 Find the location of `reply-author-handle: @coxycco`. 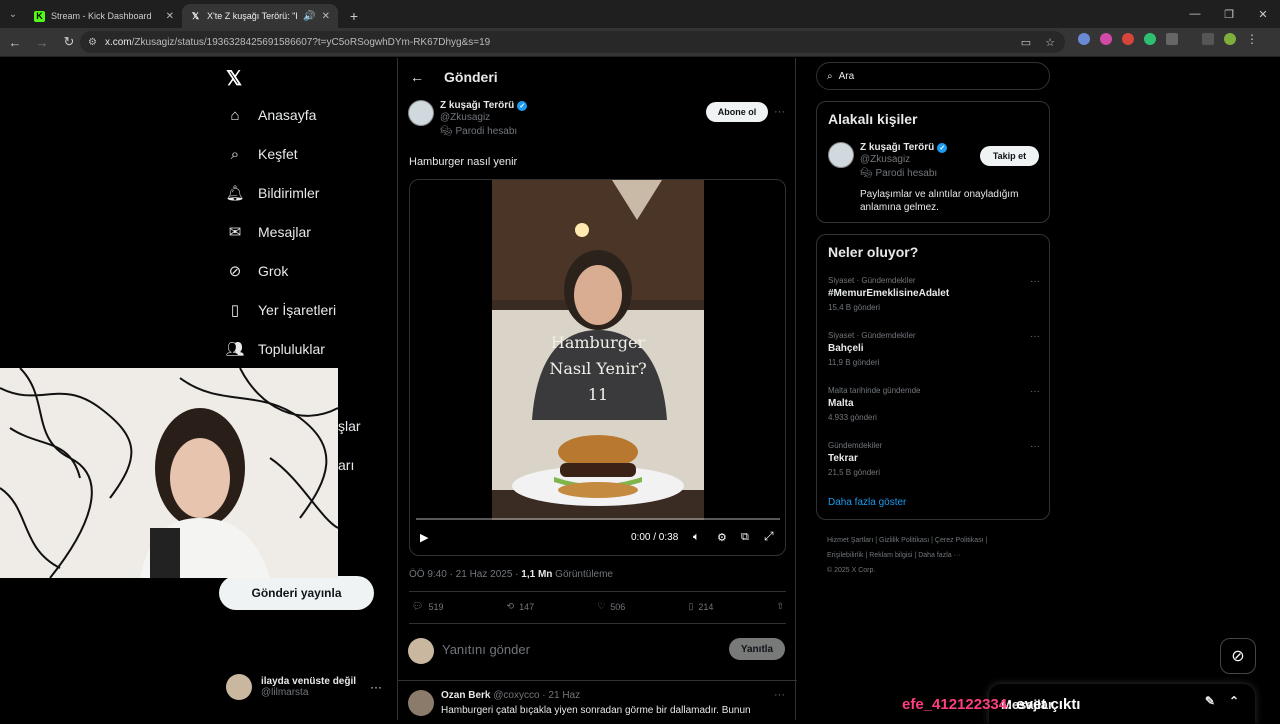

reply-author-handle: @coxycco is located at coordinates (516, 695).